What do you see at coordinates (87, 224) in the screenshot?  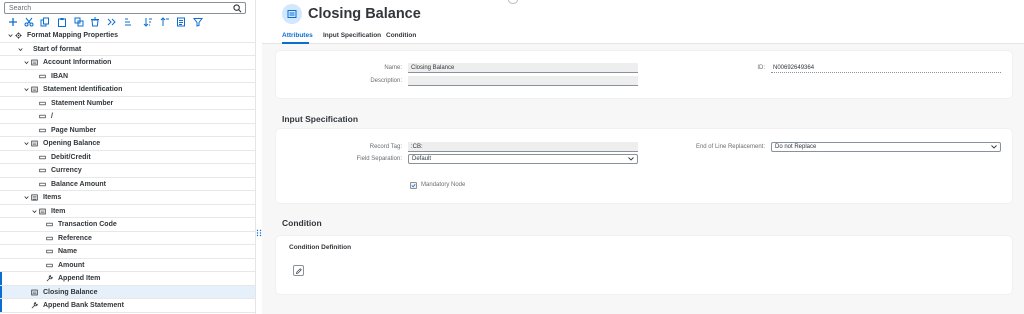 I see `tree-node-label: Transaction Code` at bounding box center [87, 224].